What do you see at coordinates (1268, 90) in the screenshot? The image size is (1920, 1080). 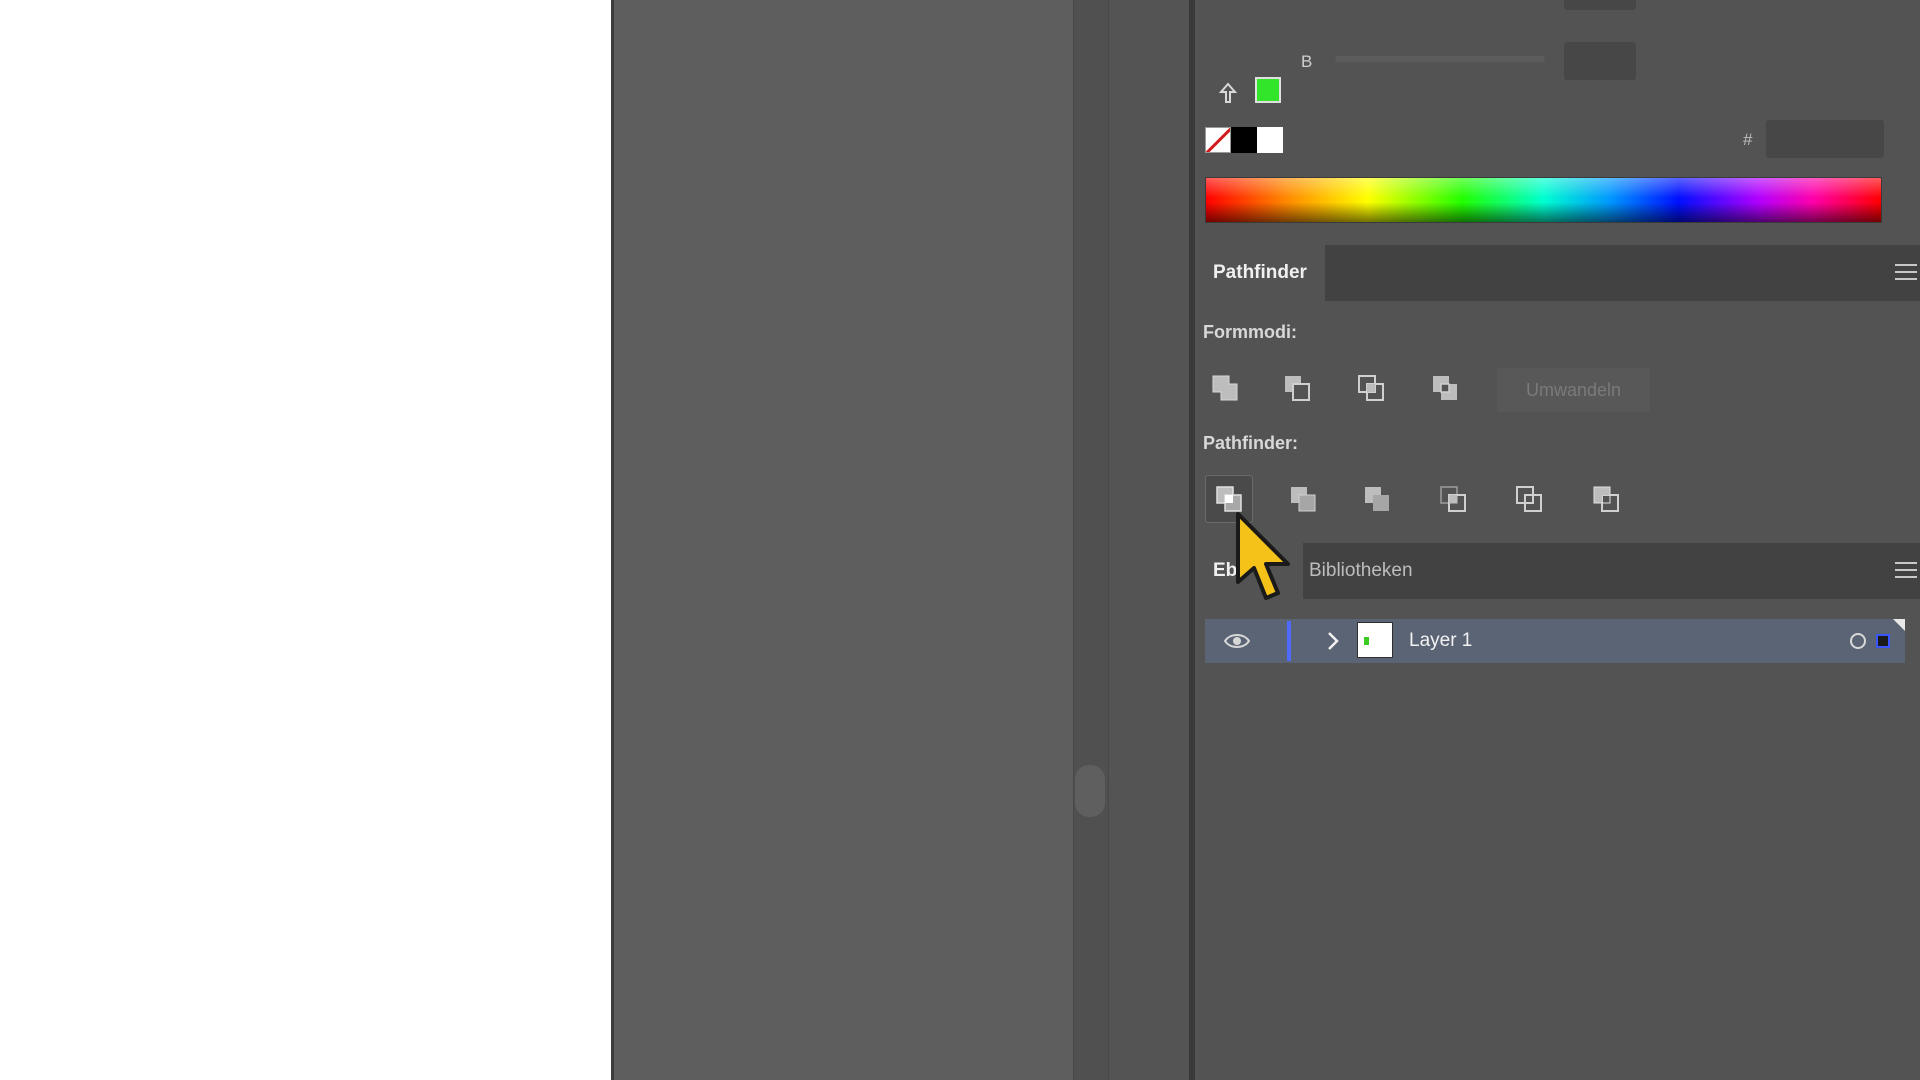 I see `current-color-swatch` at bounding box center [1268, 90].